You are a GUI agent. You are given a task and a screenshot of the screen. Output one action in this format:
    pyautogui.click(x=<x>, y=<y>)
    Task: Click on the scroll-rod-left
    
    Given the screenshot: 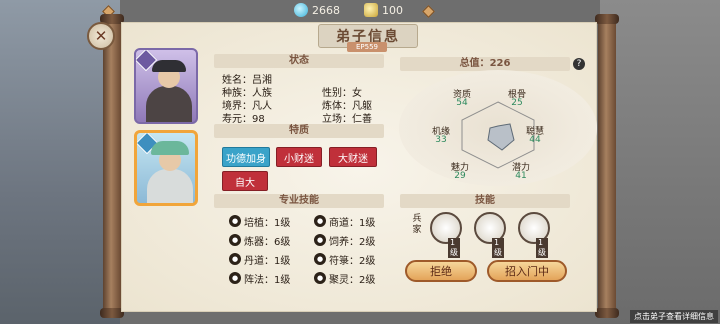 What is the action you would take?
    pyautogui.click(x=112, y=166)
    